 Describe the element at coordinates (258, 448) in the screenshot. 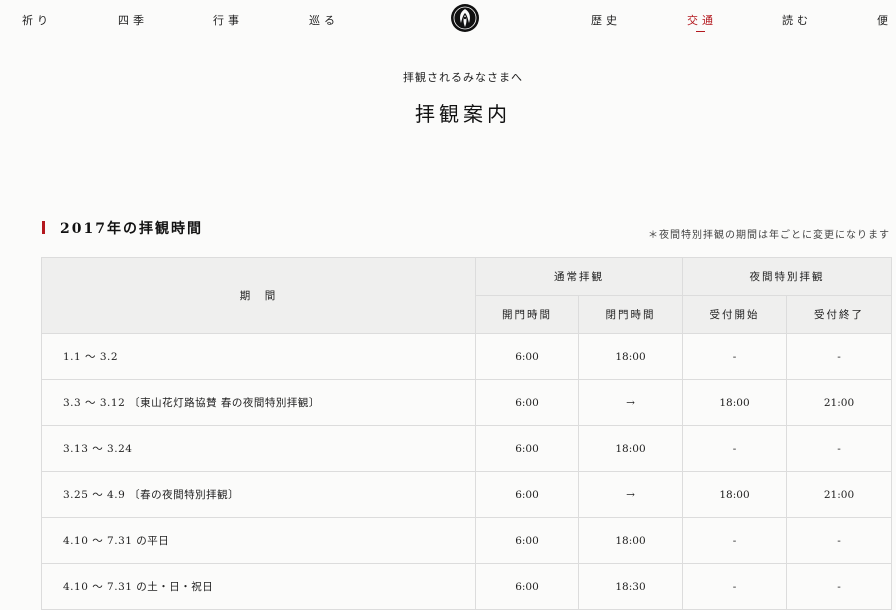

I see `cell-period: 3.13 ～ 3.24` at that location.